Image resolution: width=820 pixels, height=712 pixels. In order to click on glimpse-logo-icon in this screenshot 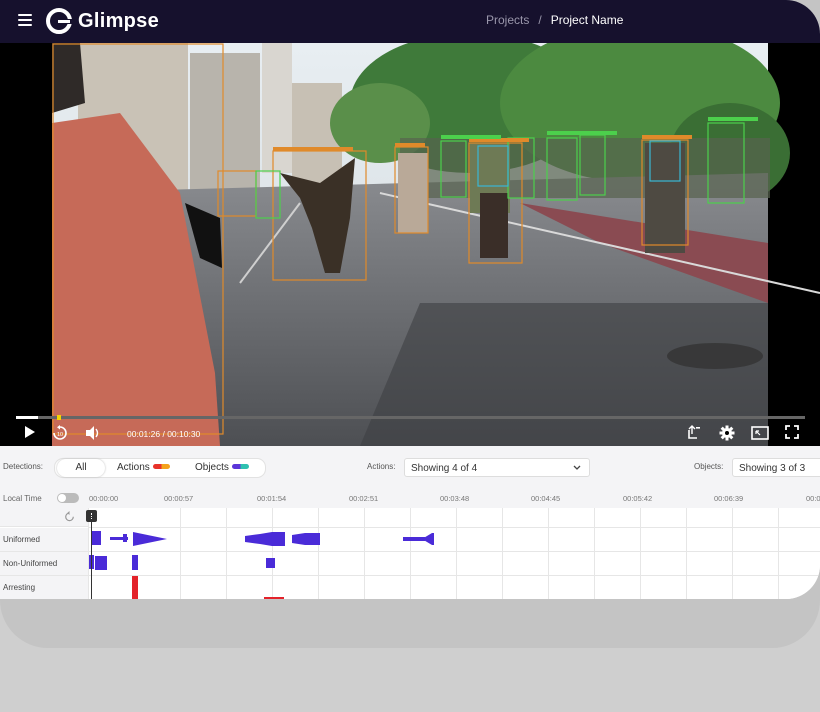, I will do `click(59, 21)`.